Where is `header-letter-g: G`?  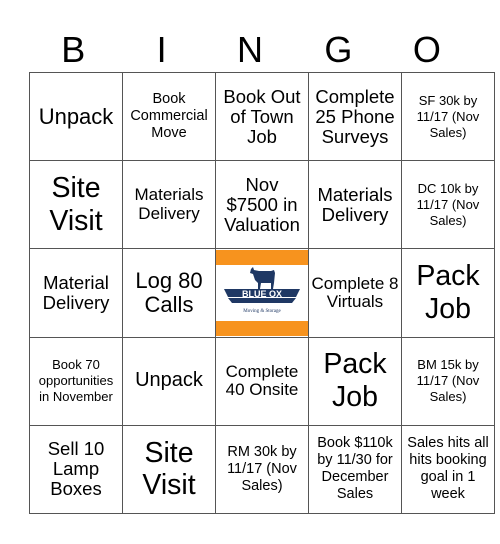
header-letter-g: G is located at coordinates (338, 49).